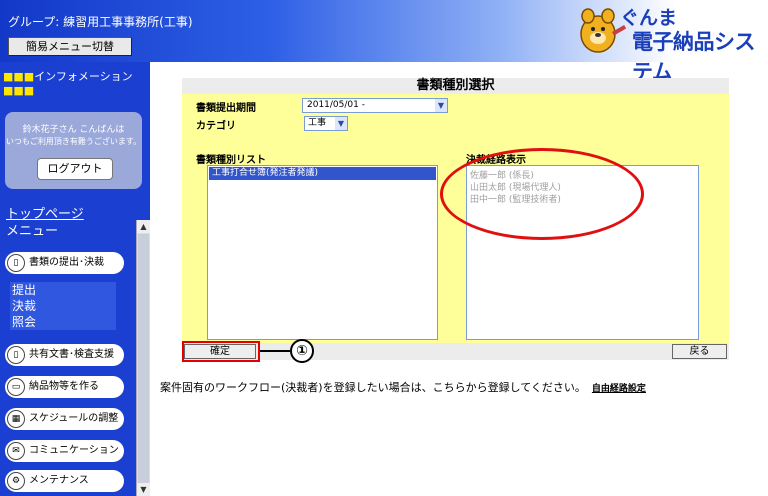 The height and width of the screenshot is (496, 768). I want to click on scroll-thumb, so click(143, 359).